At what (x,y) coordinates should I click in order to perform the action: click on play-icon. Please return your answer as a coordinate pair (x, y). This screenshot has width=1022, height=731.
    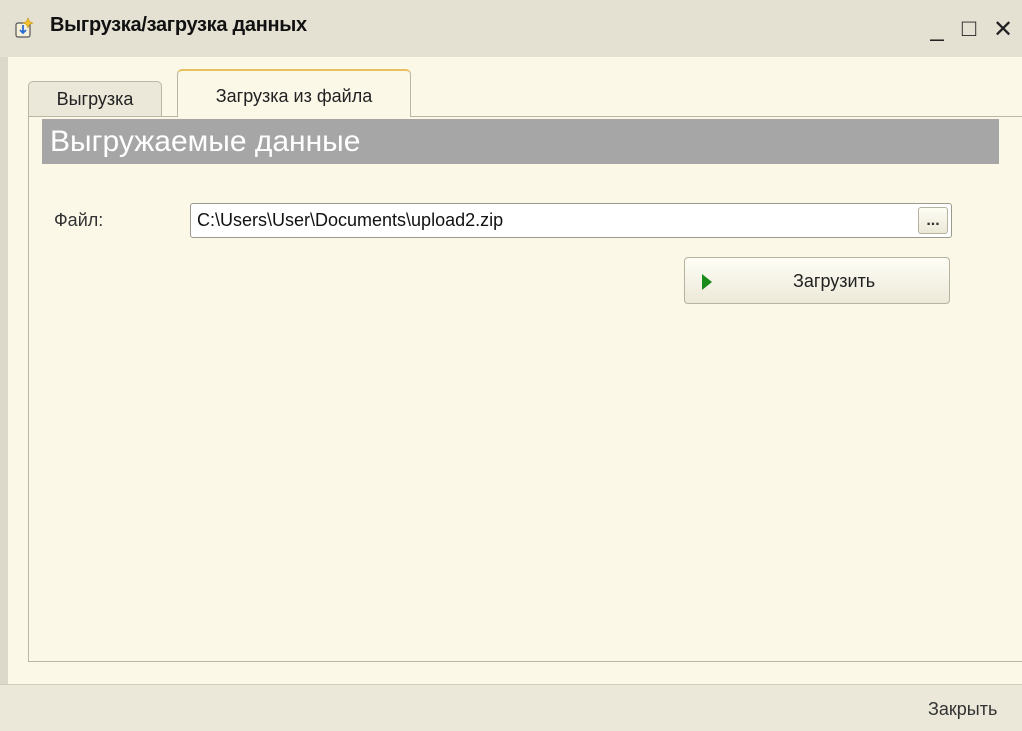
    Looking at the image, I should click on (707, 282).